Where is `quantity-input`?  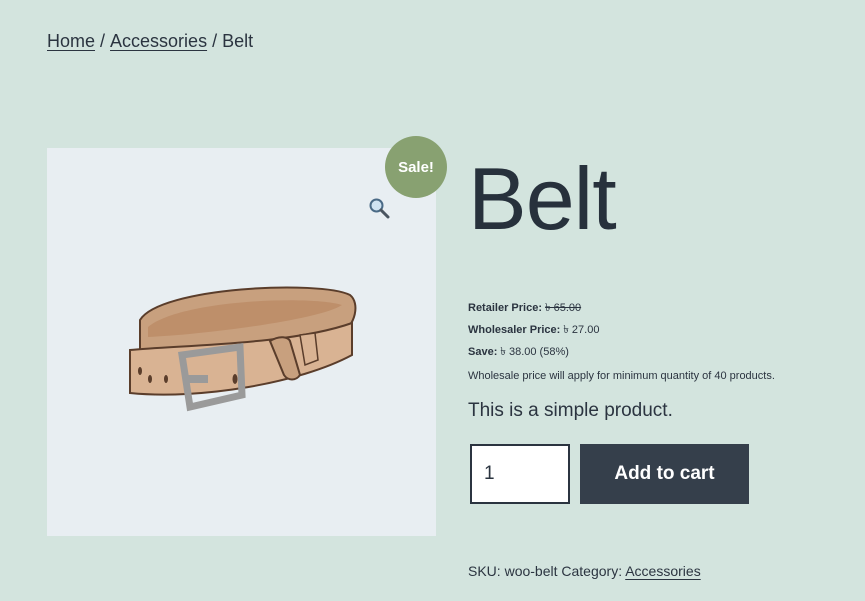
quantity-input is located at coordinates (520, 474).